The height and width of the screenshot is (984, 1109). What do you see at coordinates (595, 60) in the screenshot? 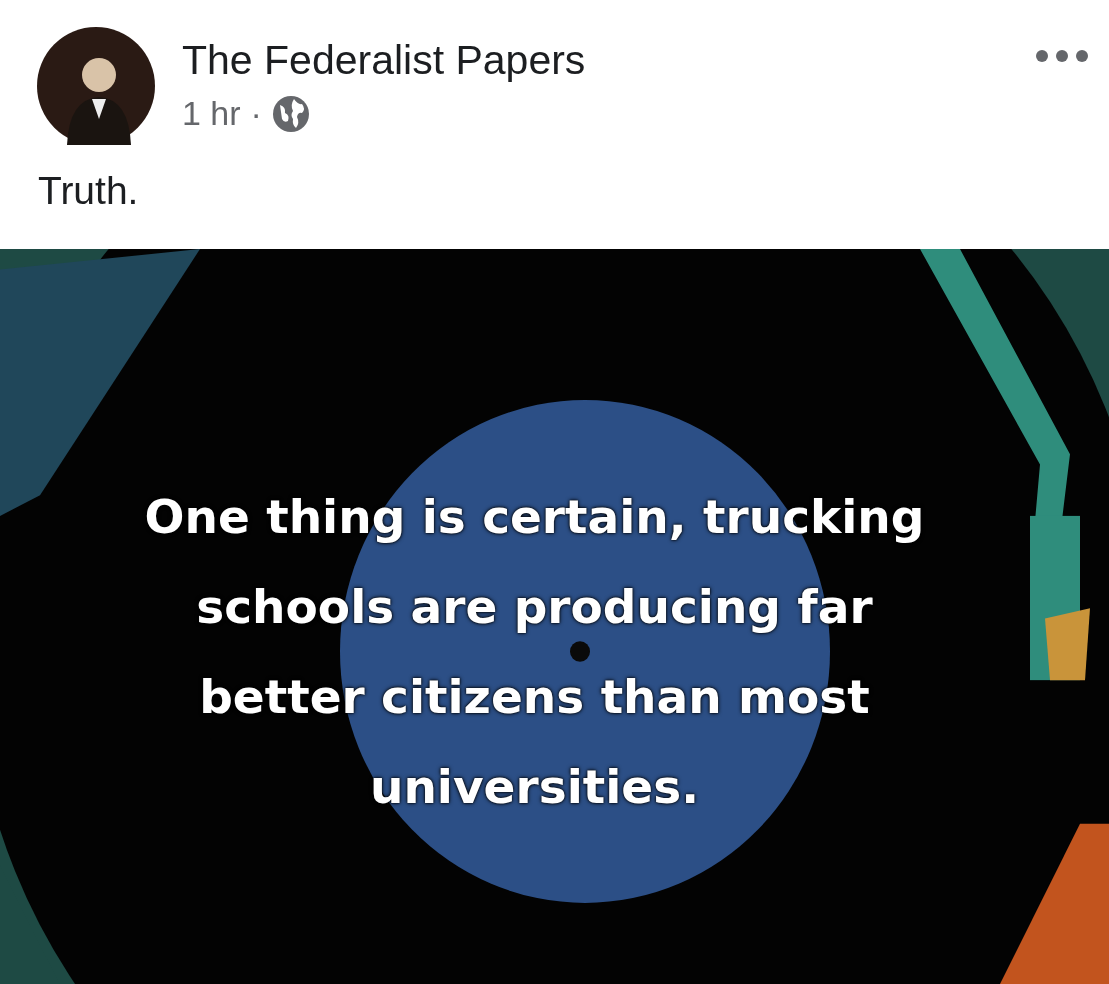
I see `author-name: The Federalist Papers` at bounding box center [595, 60].